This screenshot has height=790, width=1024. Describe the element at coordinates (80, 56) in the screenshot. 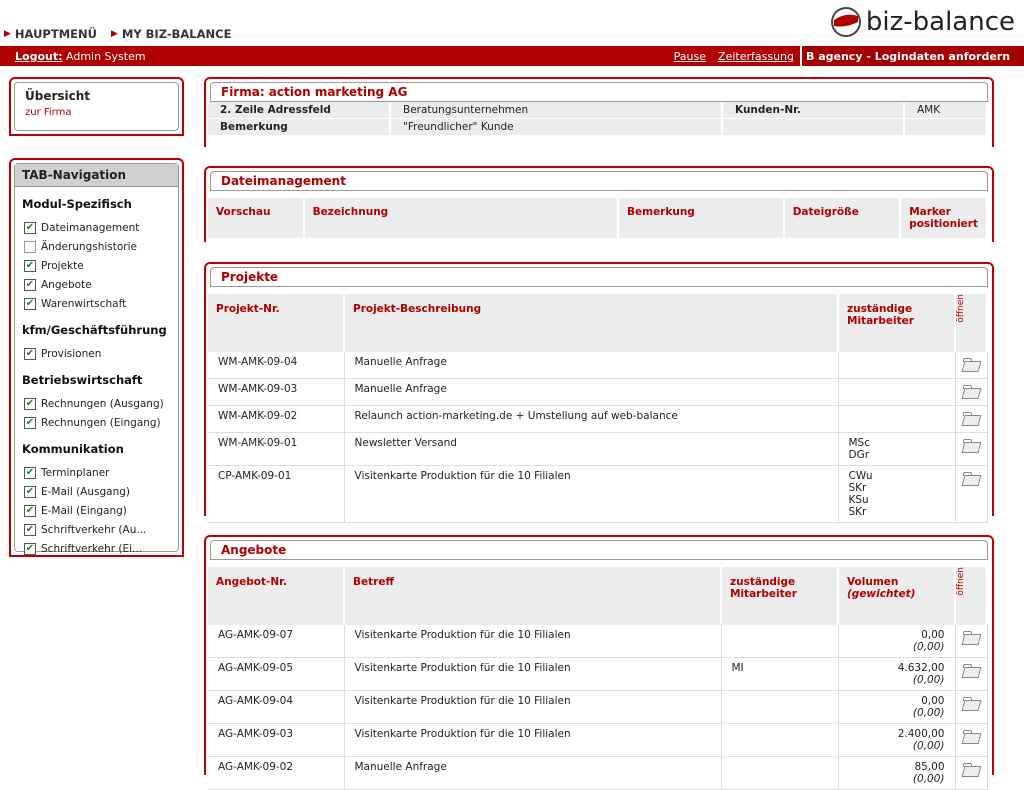

I see `user-info: Logout: Admin System` at that location.